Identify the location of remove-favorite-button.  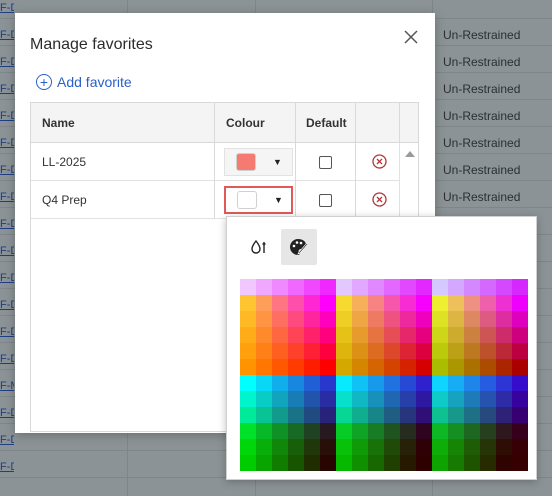
(379, 161).